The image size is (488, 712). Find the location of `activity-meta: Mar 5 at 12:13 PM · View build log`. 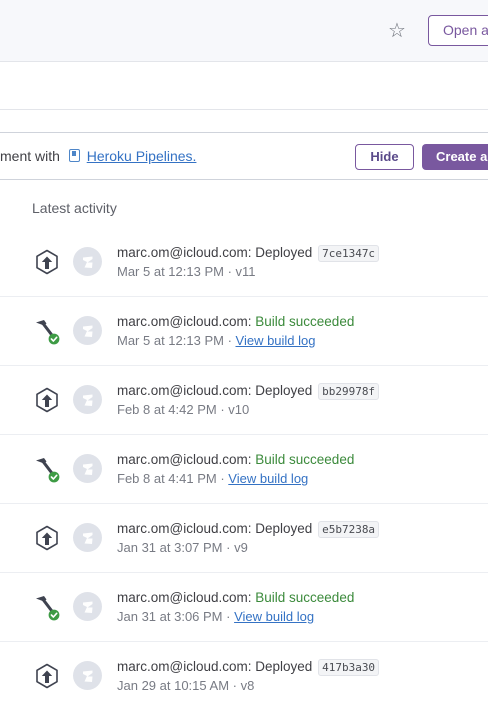

activity-meta: Mar 5 at 12:13 PM · View build log is located at coordinates (216, 340).